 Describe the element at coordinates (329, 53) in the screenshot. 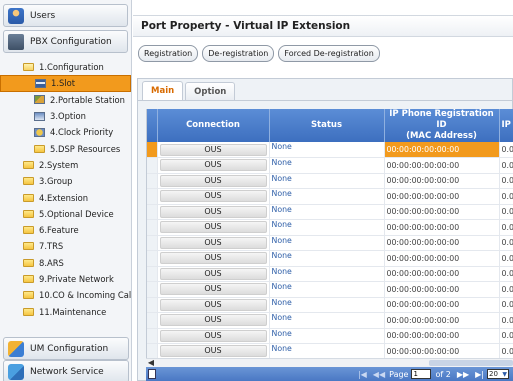

I see `forced-deregistration-button: Forced De-registration` at that location.